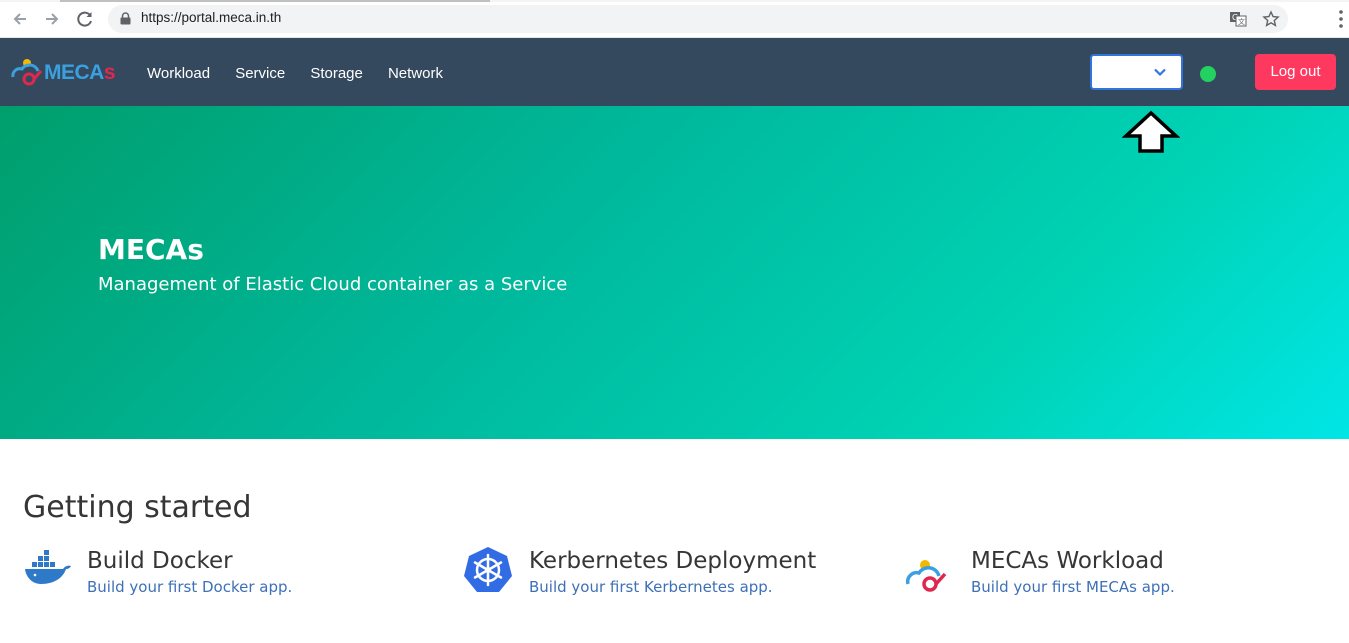  I want to click on url-text: https://portal.meca.in.th, so click(211, 17).